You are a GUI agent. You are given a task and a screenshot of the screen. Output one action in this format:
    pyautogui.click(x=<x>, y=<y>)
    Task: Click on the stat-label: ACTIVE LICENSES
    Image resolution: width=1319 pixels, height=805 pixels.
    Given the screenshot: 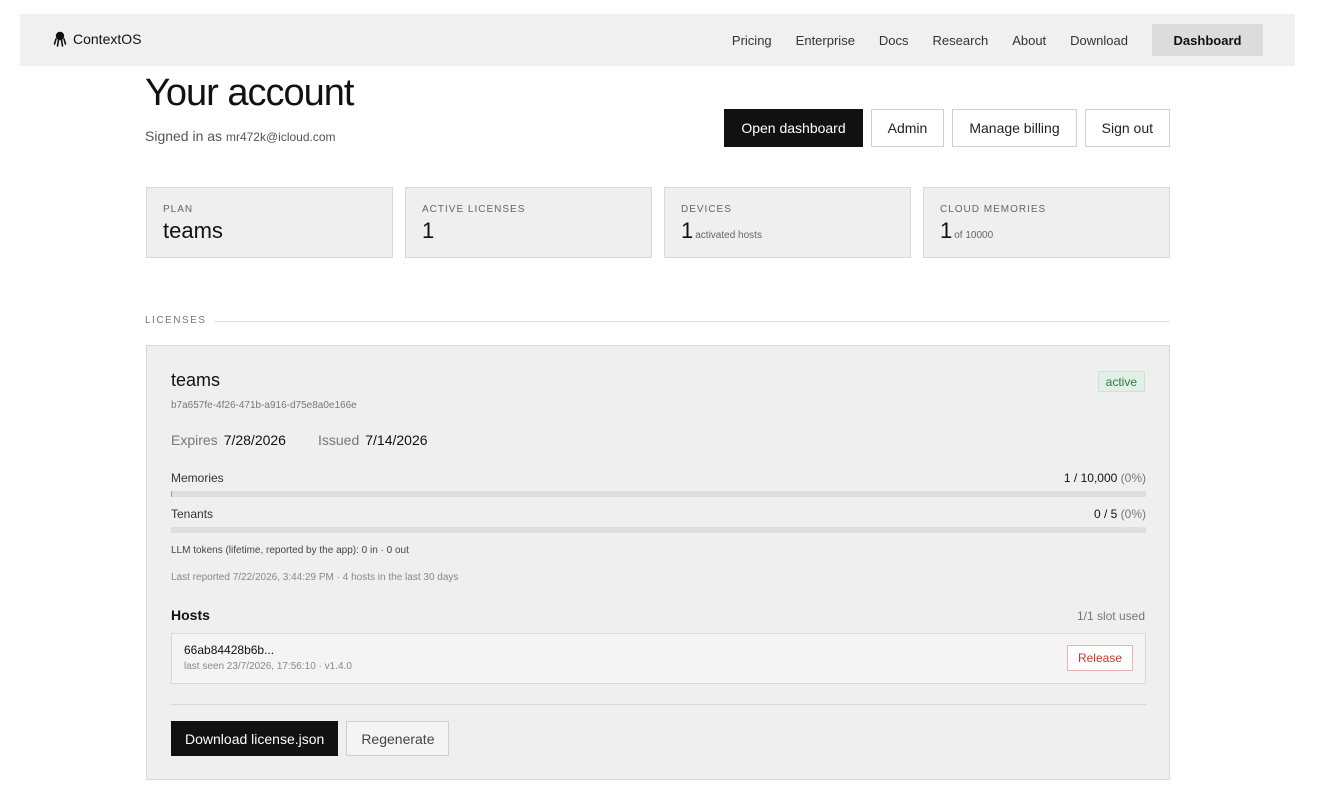 What is the action you would take?
    pyautogui.click(x=474, y=209)
    